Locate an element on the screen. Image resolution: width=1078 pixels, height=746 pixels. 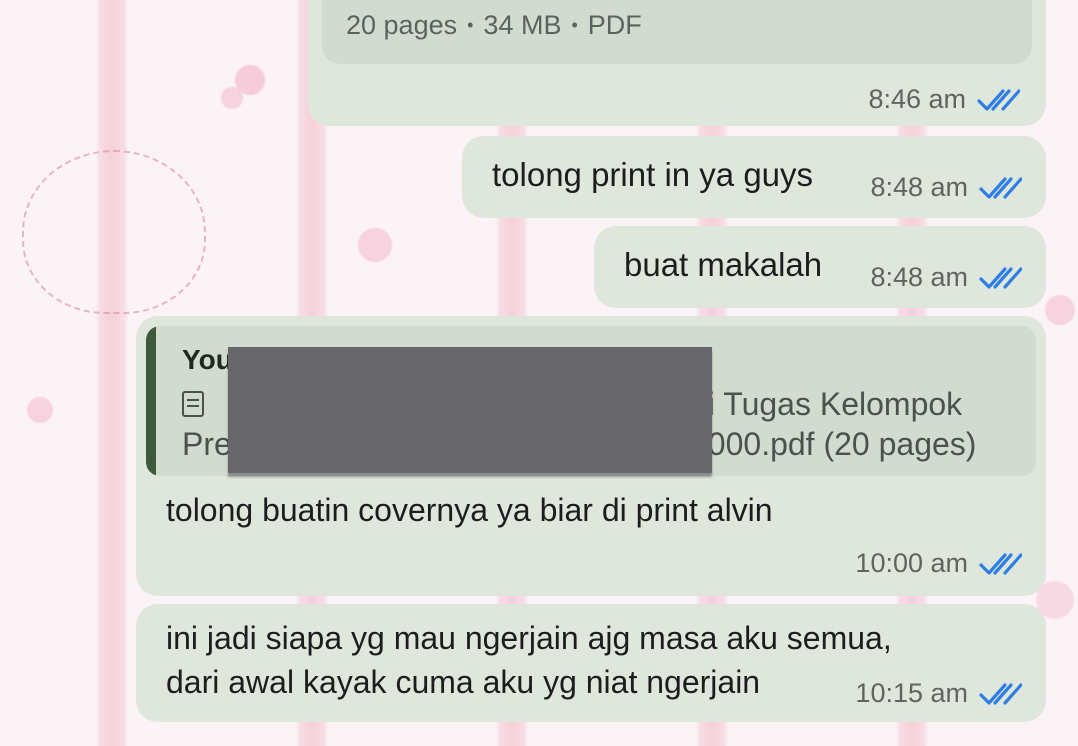
message-bubble: buat makalah 8:48 am is located at coordinates (820, 267).